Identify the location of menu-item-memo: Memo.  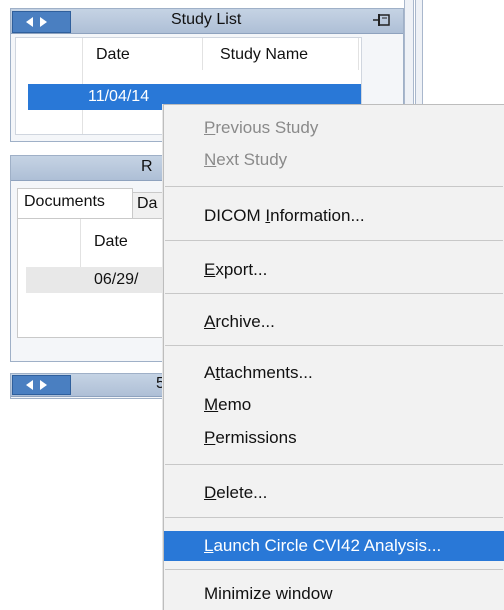
(334, 405).